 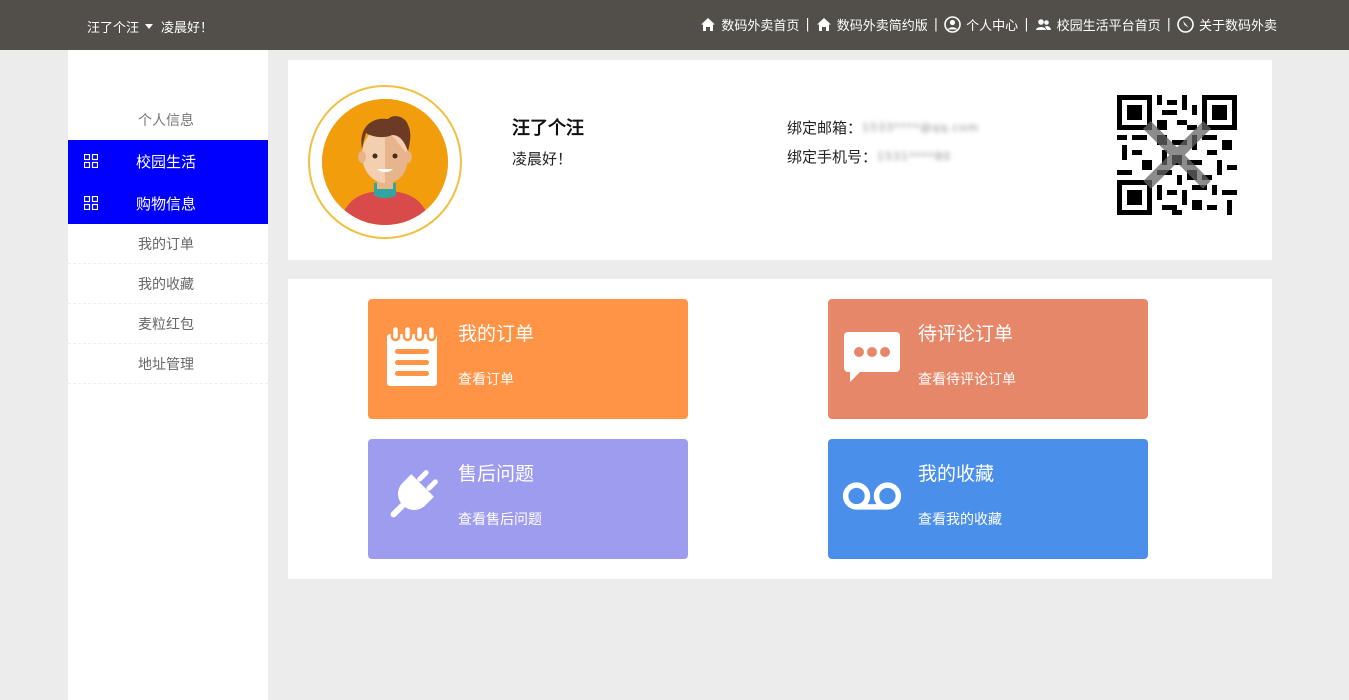 I want to click on phone-value: 1531****80, so click(x=914, y=156).